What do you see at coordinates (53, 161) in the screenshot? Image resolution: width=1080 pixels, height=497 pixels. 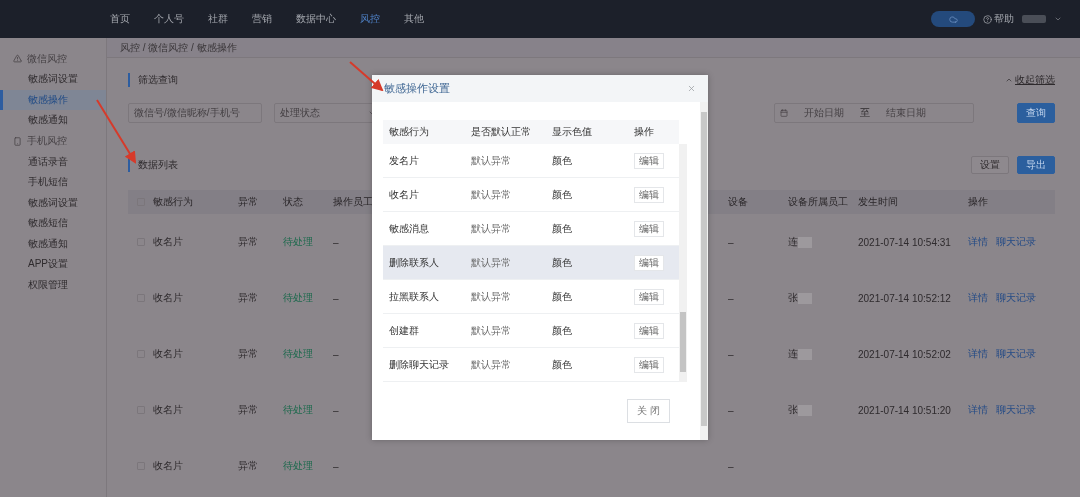 I see `sidebar-item: 通话录音` at bounding box center [53, 161].